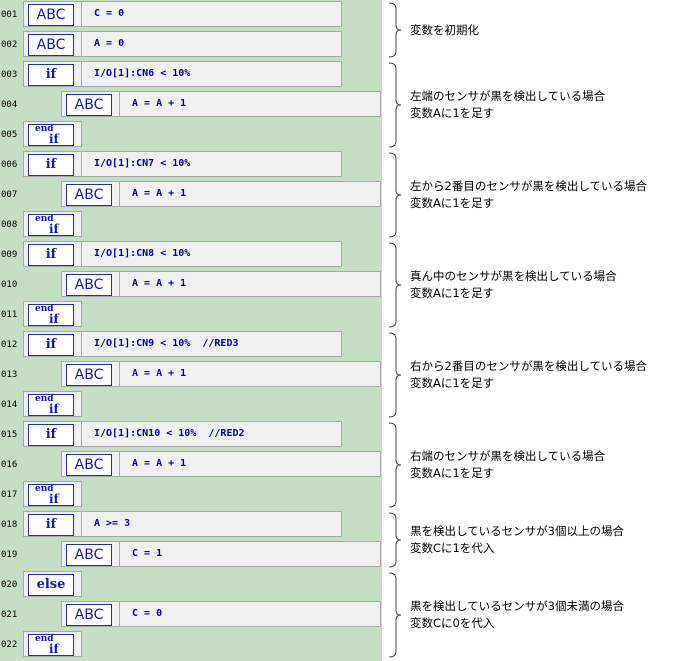 This screenshot has width=684, height=661. I want to click on annotation-line: 左端のセンサが黒を検出している場合, so click(508, 96).